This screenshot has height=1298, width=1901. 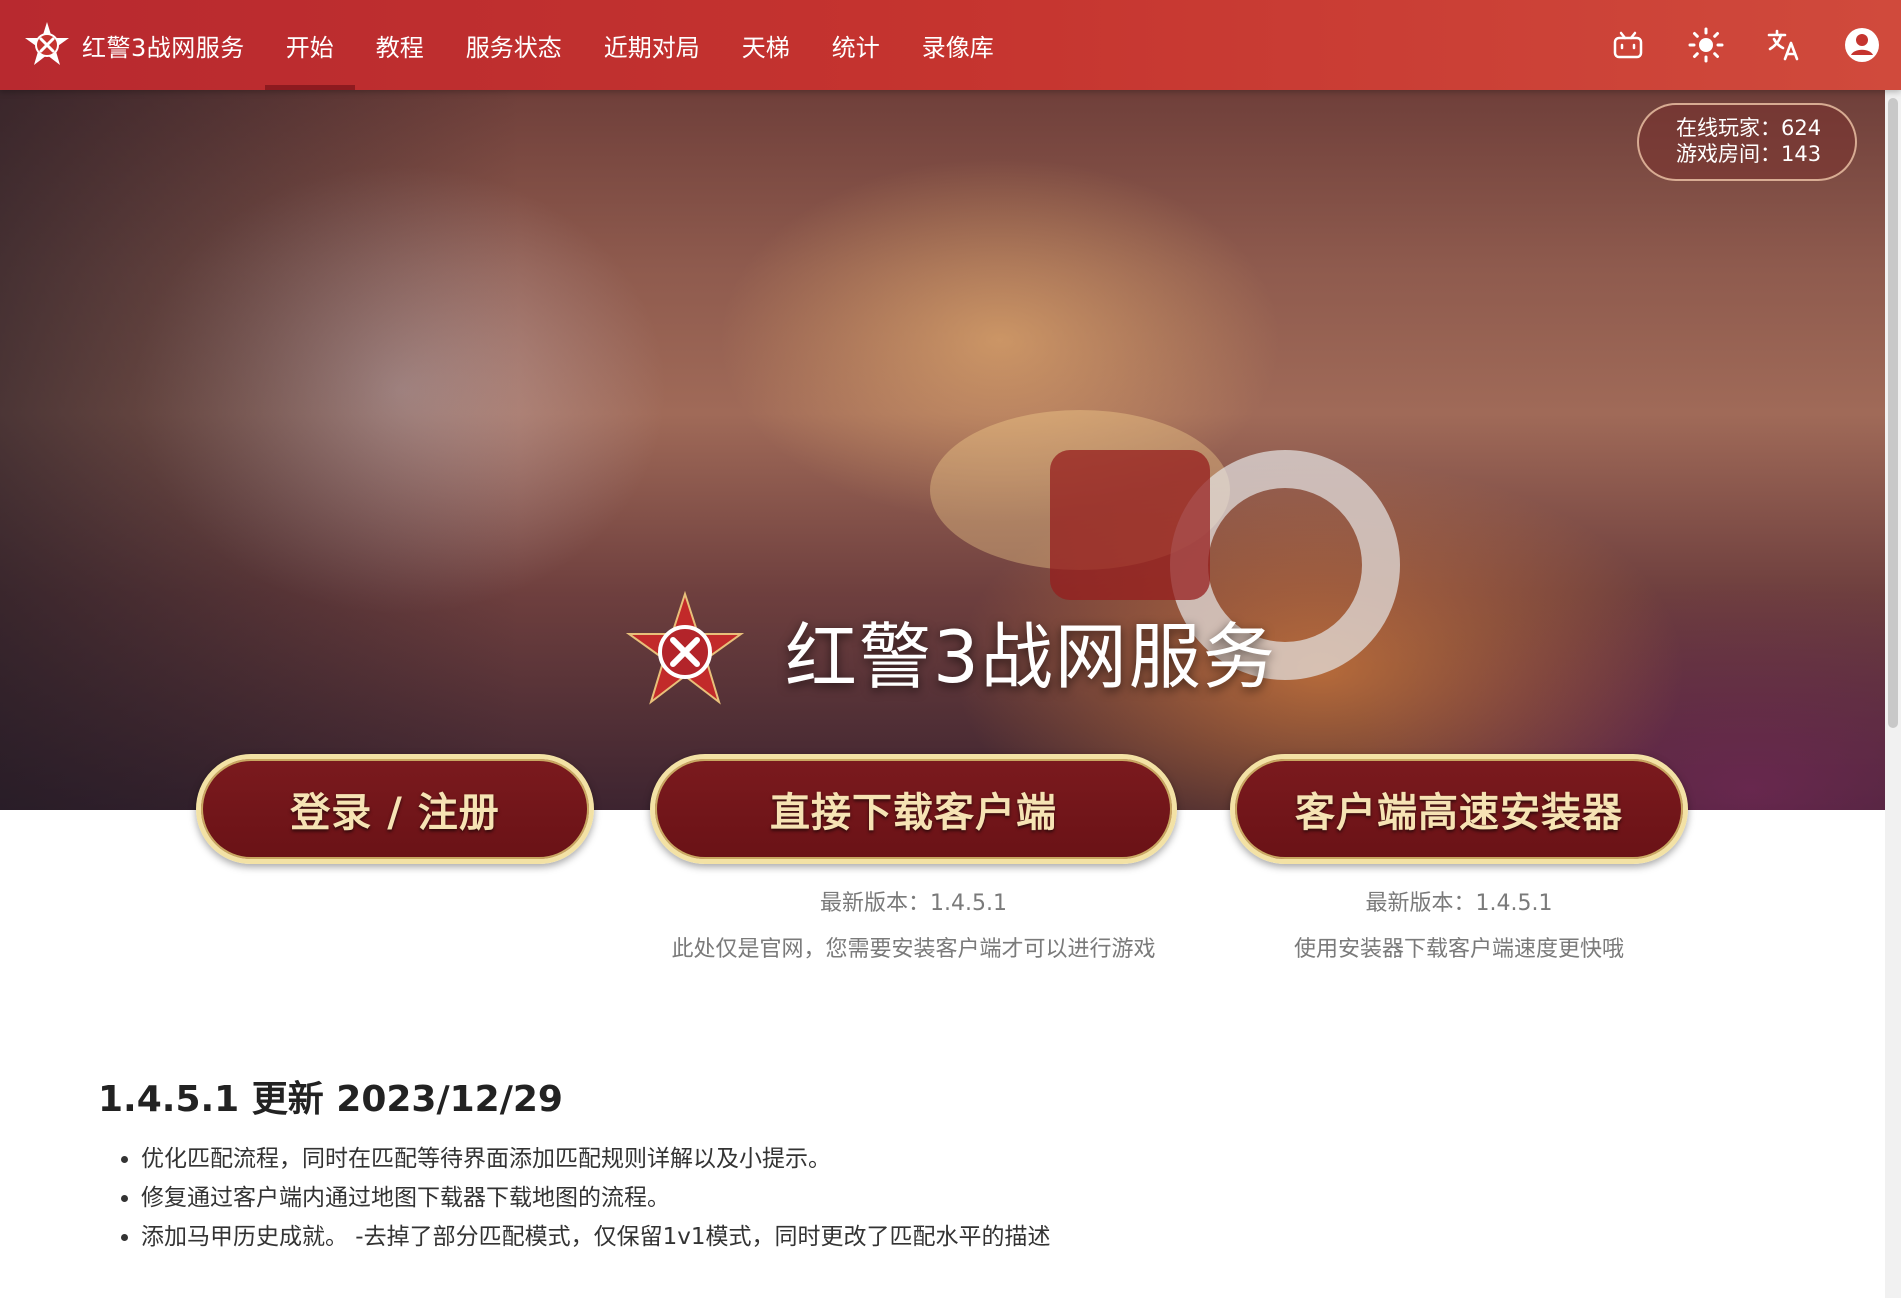 What do you see at coordinates (395, 809) in the screenshot?
I see `login-register-button: 登录 / 注册` at bounding box center [395, 809].